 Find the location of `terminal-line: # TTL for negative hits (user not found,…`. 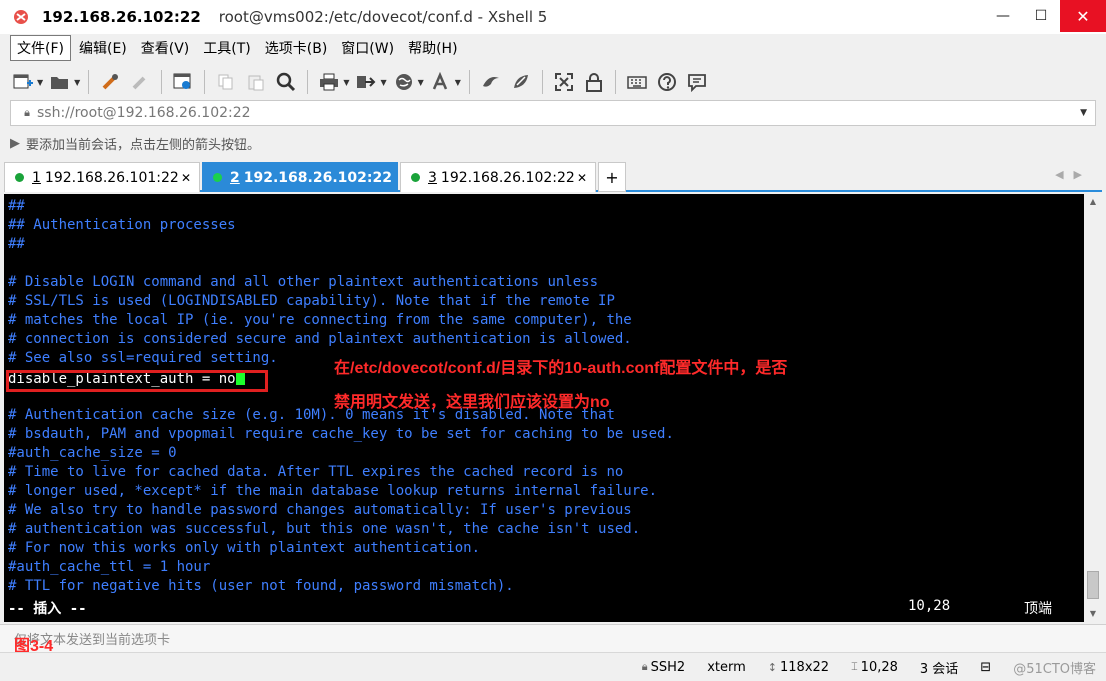

terminal-line: # TTL for negative hits (user not found,… is located at coordinates (261, 586).